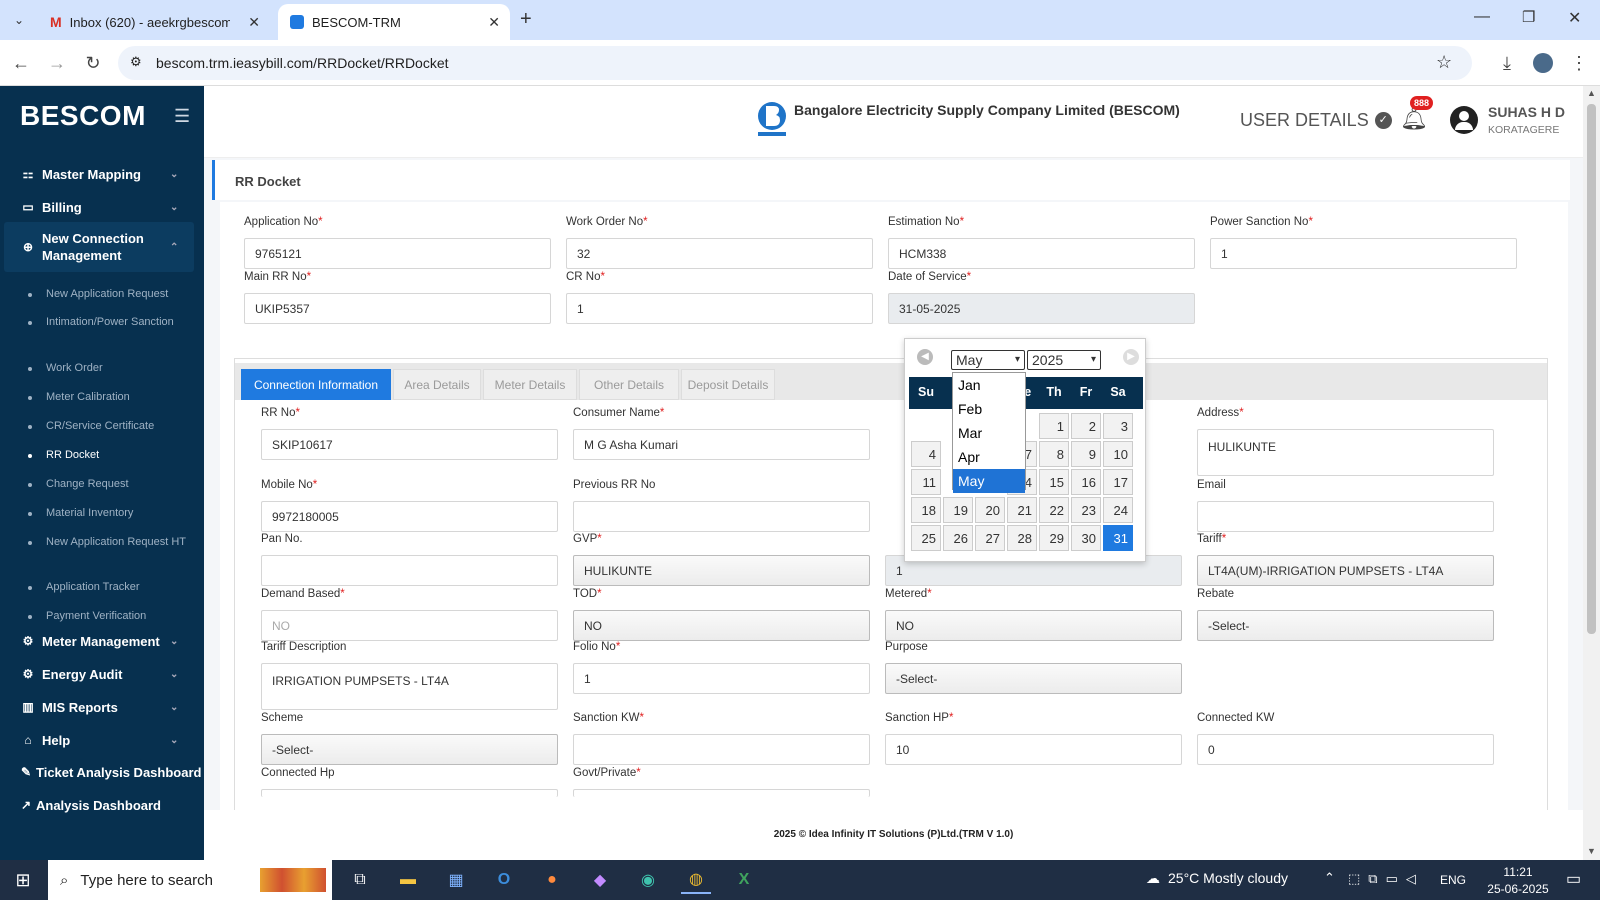  What do you see at coordinates (102, 207) in the screenshot?
I see `sidebar-item-billing: ▭ Billing ⌄` at bounding box center [102, 207].